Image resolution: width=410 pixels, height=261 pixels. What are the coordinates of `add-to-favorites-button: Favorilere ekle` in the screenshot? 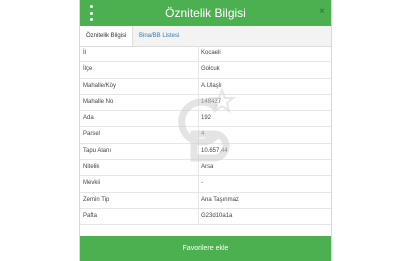 It's located at (205, 248).